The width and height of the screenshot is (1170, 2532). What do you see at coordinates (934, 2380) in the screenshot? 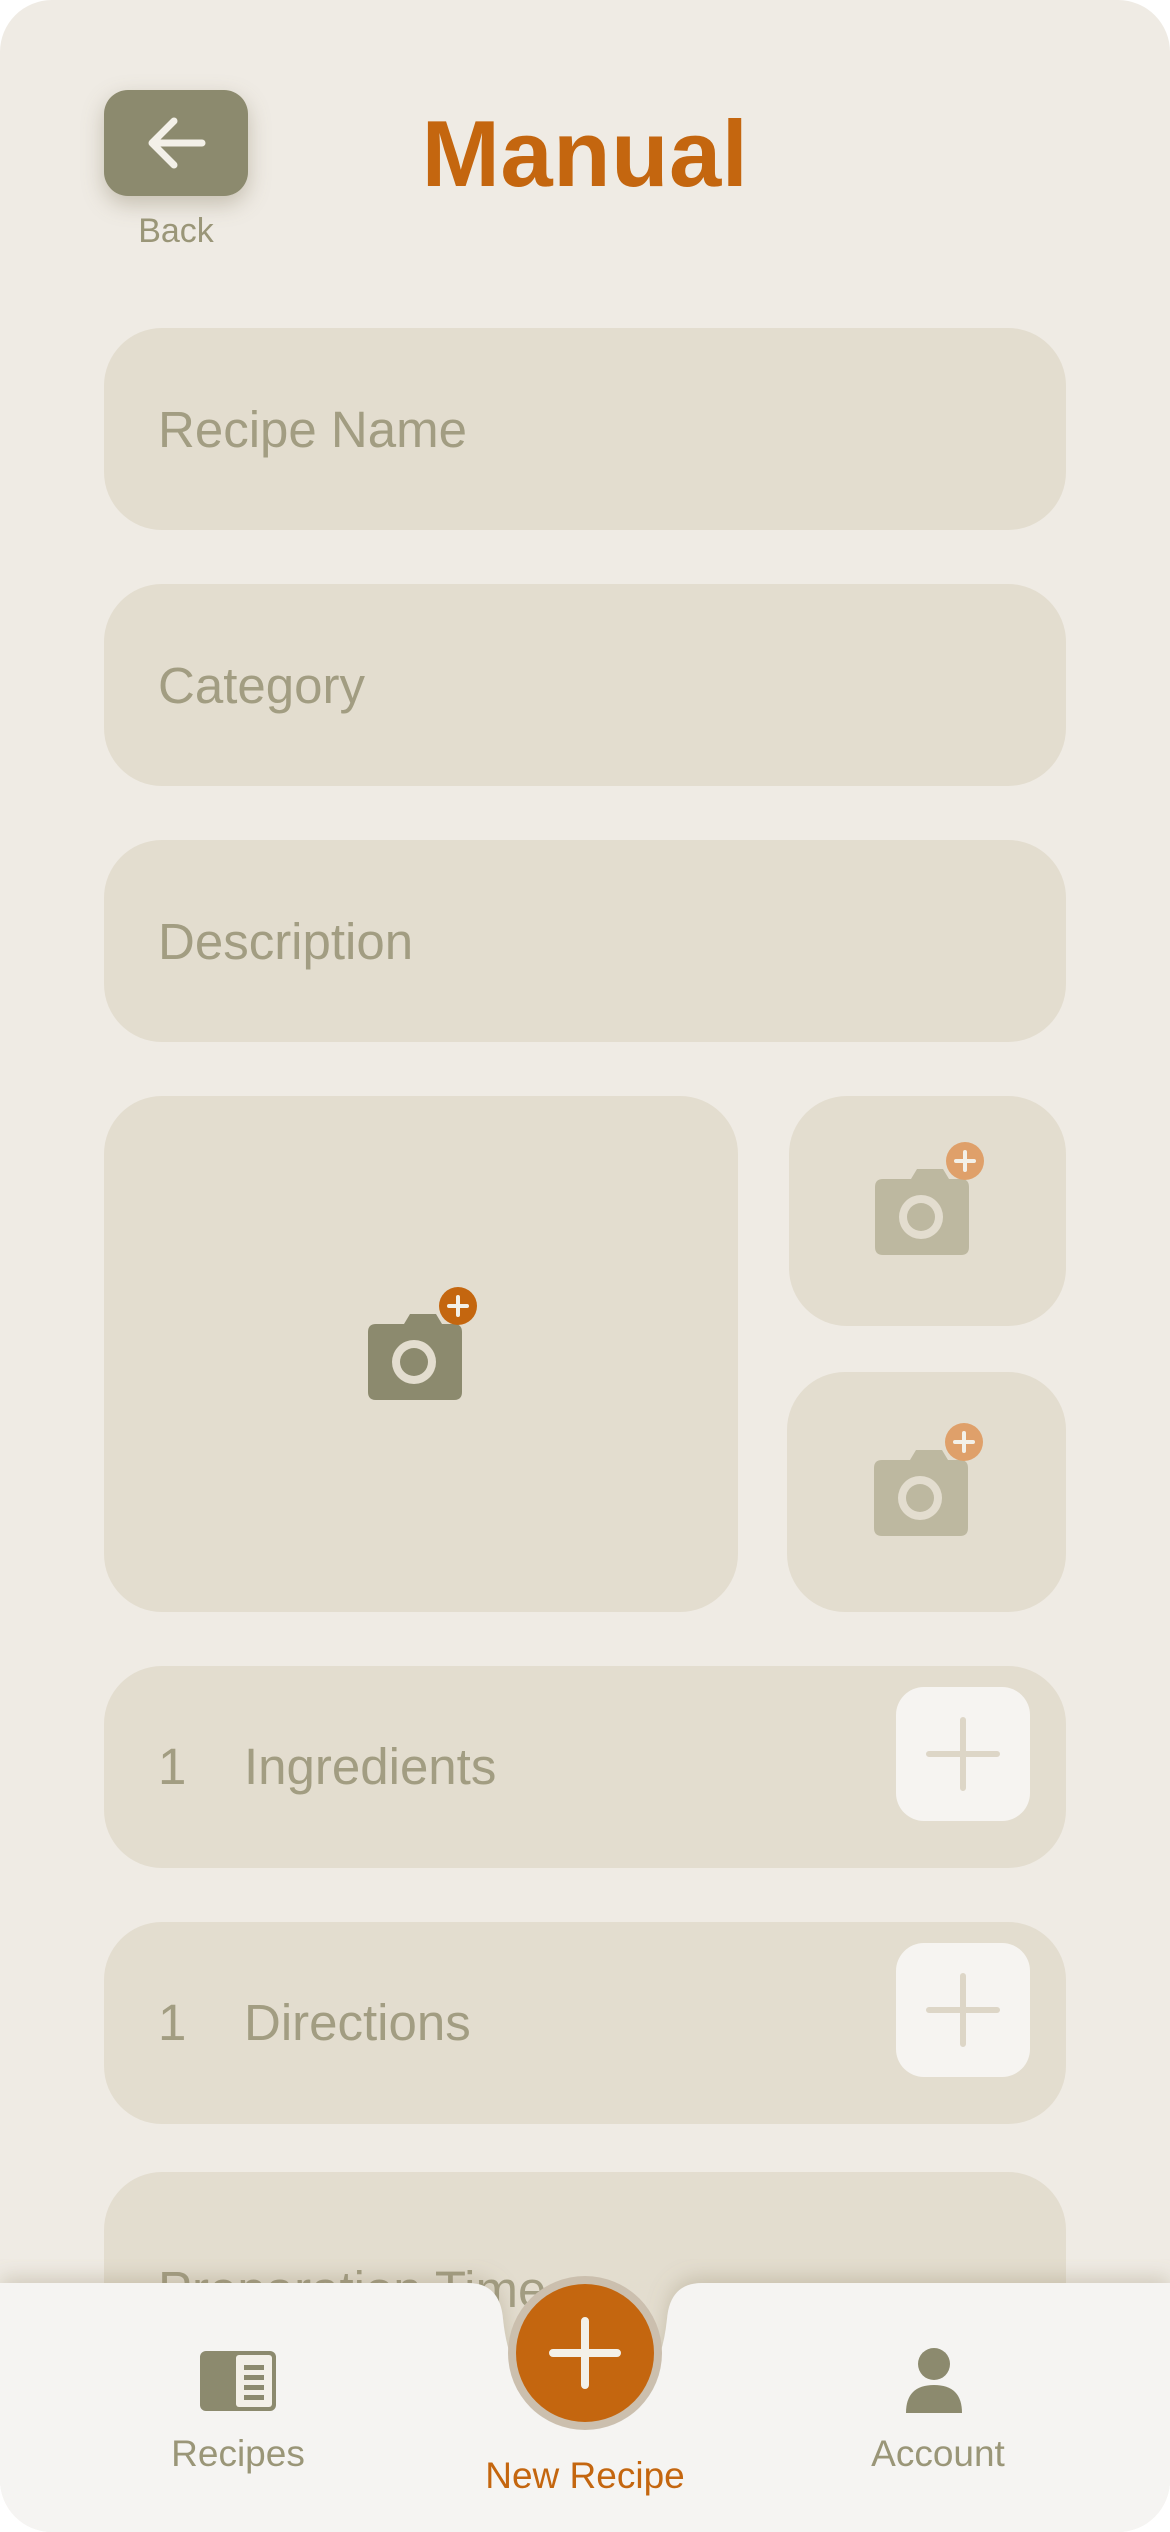
I see `person-icon` at bounding box center [934, 2380].